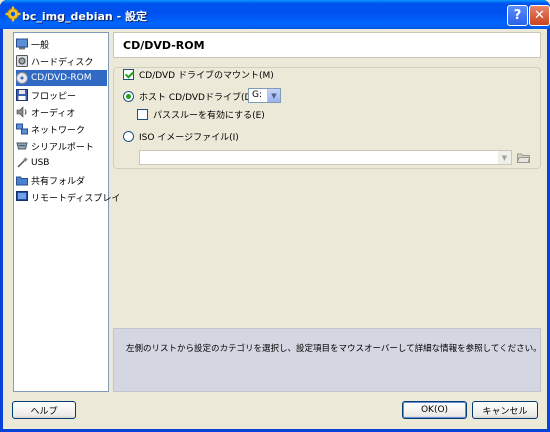 Image resolution: width=550 pixels, height=432 pixels. Describe the element at coordinates (61, 44) in the screenshot. I see `sidebar-item-general: 一般` at that location.